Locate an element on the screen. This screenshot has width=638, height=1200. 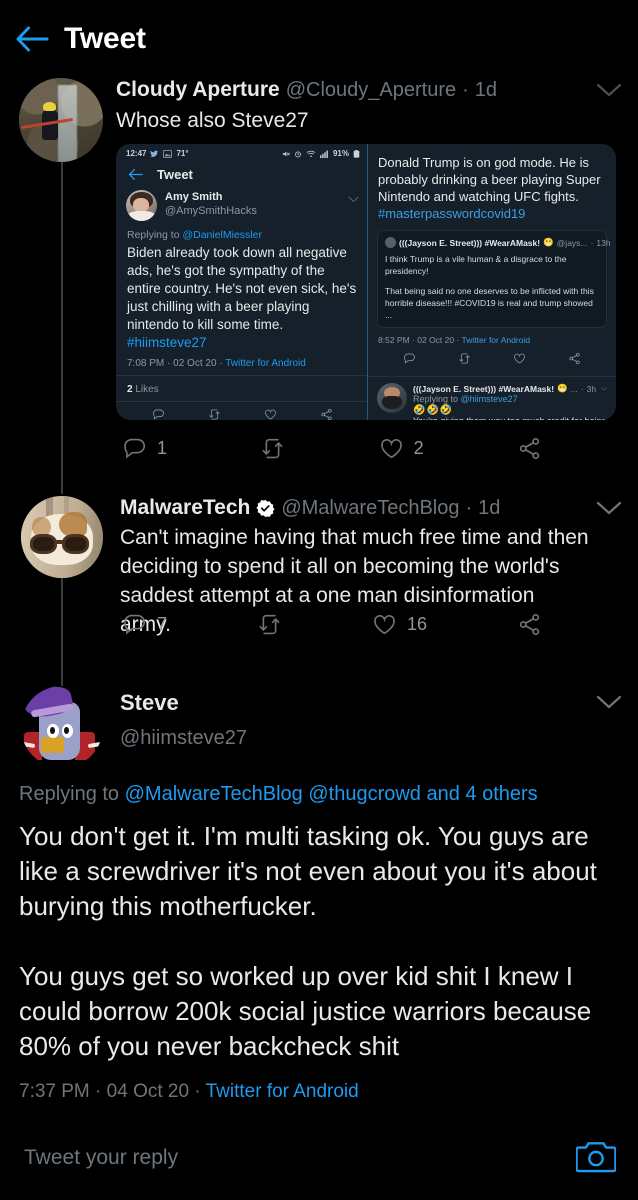
embedded-header: Tweet is located at coordinates (242, 175).